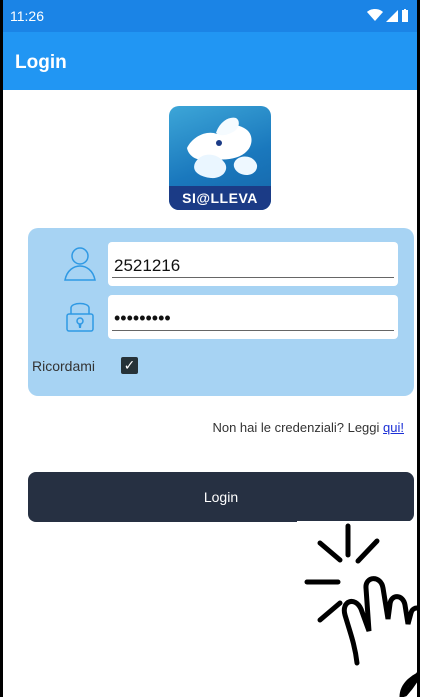  I want to click on password-field: •••••••••, so click(253, 317).